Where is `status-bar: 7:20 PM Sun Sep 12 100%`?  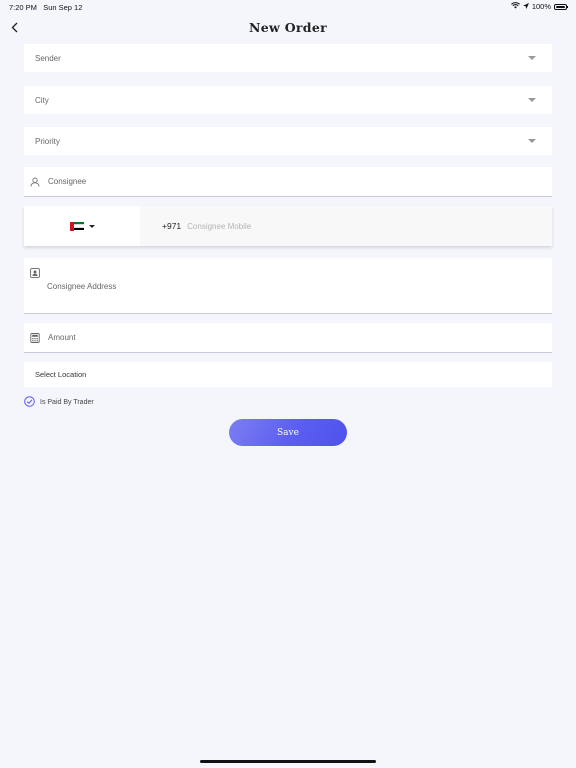
status-bar: 7:20 PM Sun Sep 12 100% is located at coordinates (288, 7).